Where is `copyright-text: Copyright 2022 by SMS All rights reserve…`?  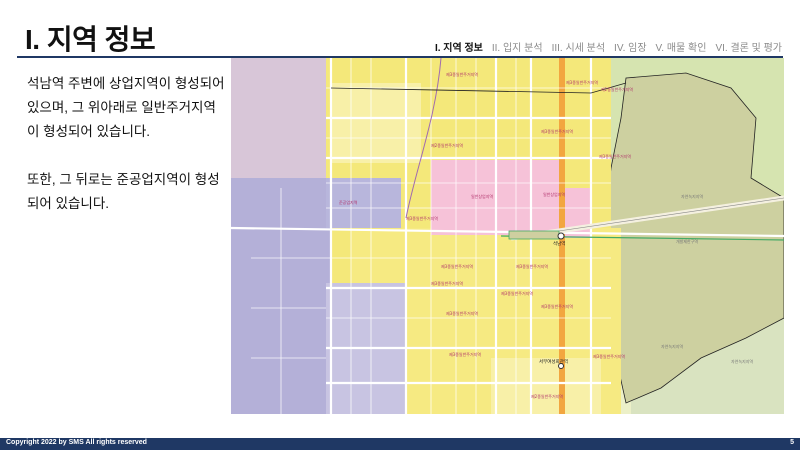 copyright-text: Copyright 2022 by SMS All rights reserve… is located at coordinates (76, 442).